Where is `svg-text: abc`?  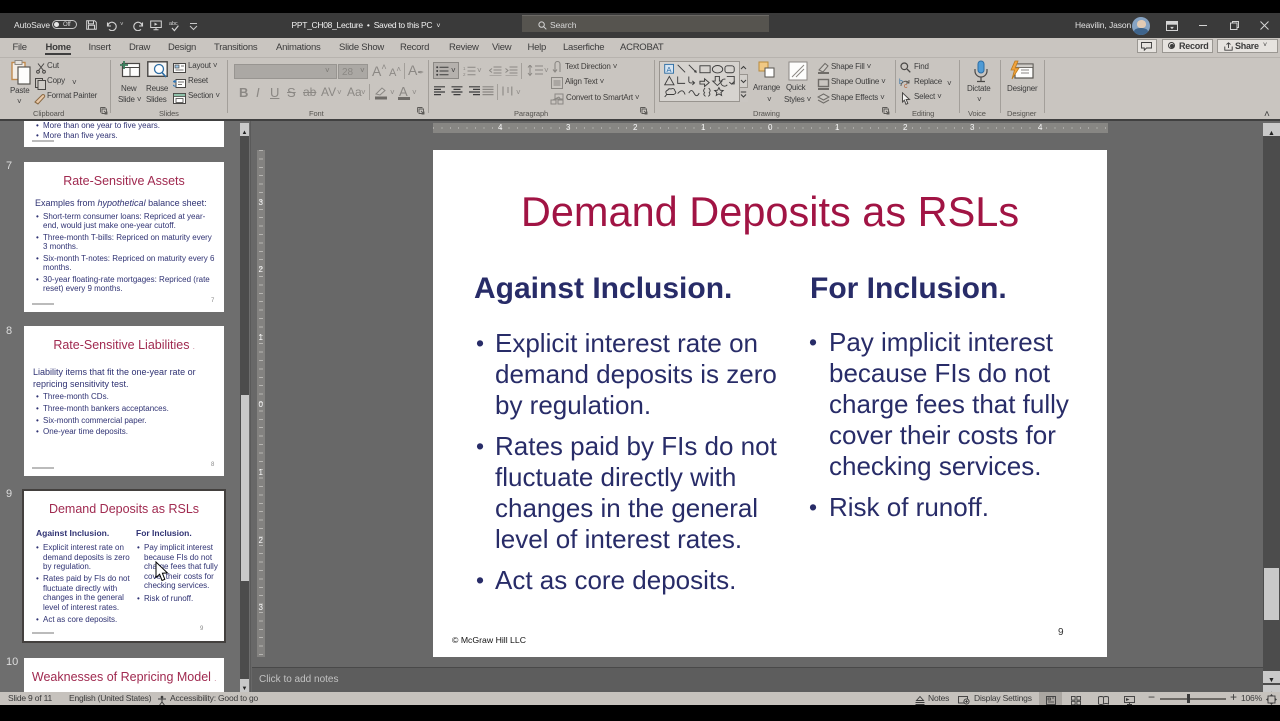
svg-text: abc is located at coordinates (173, 24).